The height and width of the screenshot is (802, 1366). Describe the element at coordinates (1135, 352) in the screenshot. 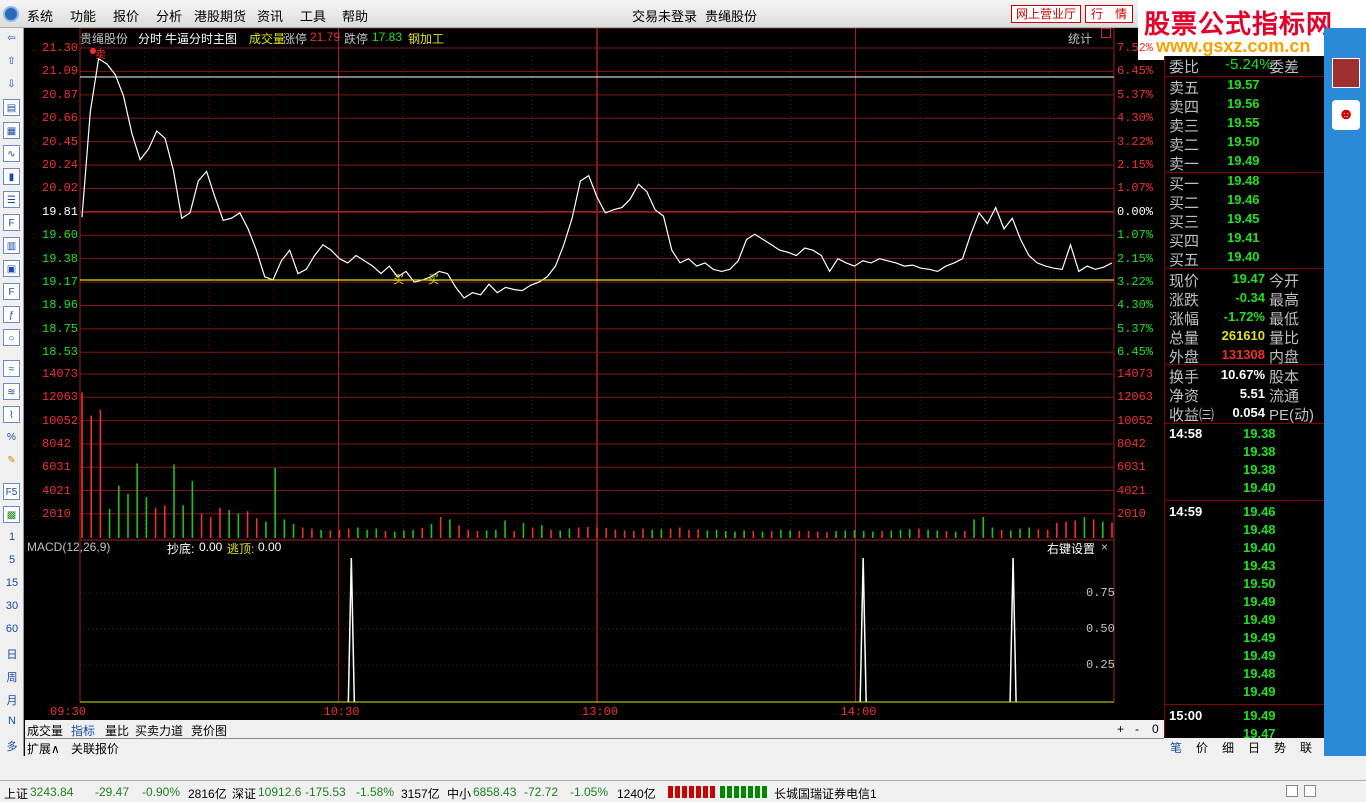

I see `pct-tick: 6.45%` at that location.